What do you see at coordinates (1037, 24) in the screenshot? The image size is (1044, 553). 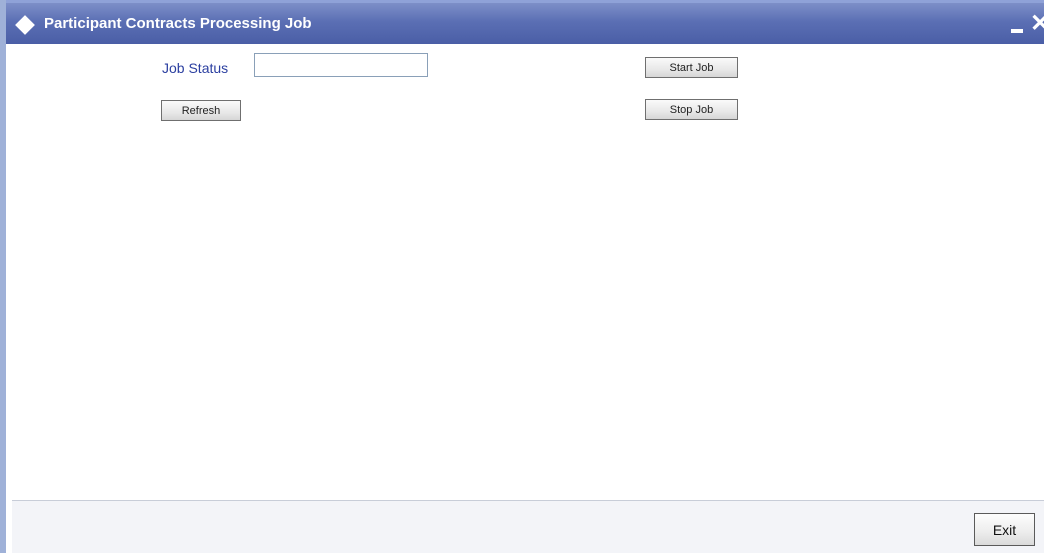 I see `close-icon: ✕` at bounding box center [1037, 24].